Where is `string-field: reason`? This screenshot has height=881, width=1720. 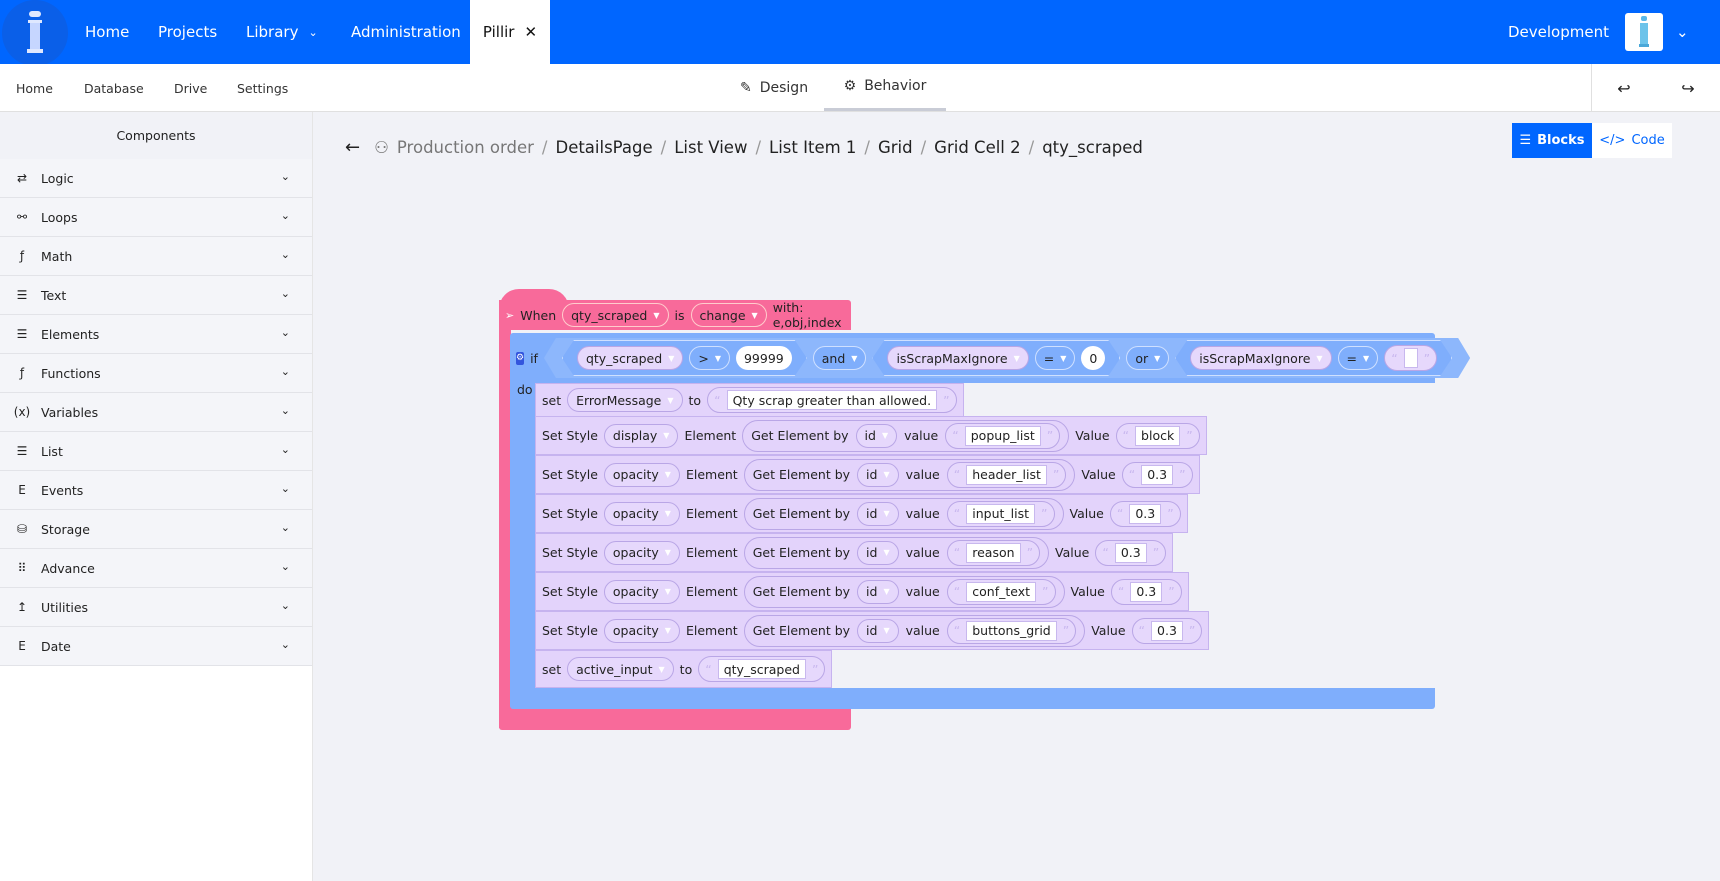
string-field: reason is located at coordinates (993, 552).